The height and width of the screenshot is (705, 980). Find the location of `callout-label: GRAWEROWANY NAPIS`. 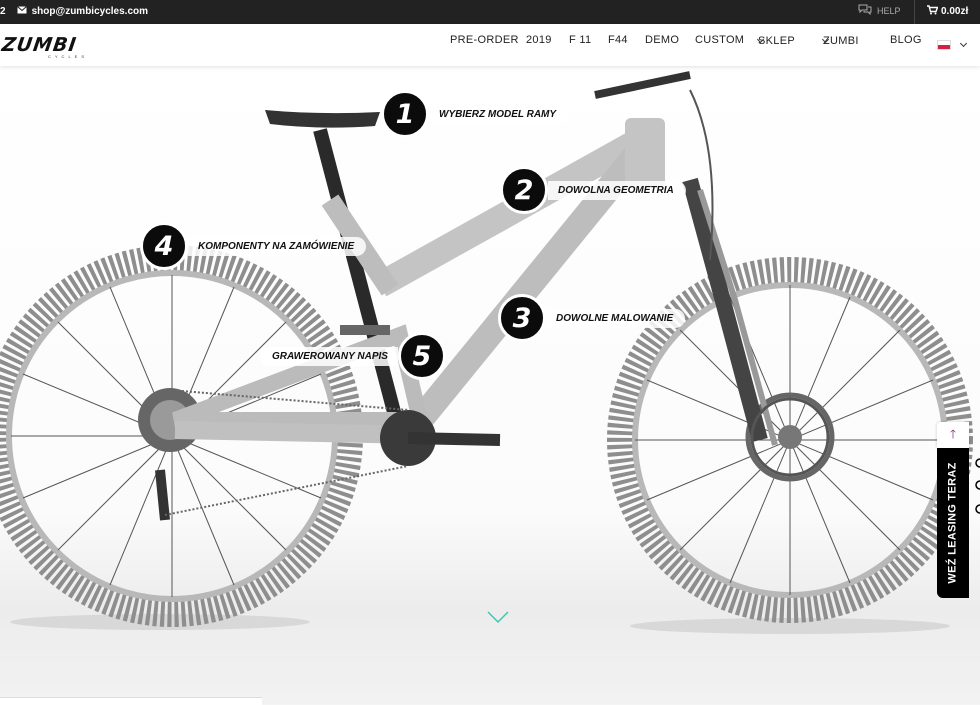

callout-label: GRAWEROWANY NAPIS is located at coordinates (329, 356).